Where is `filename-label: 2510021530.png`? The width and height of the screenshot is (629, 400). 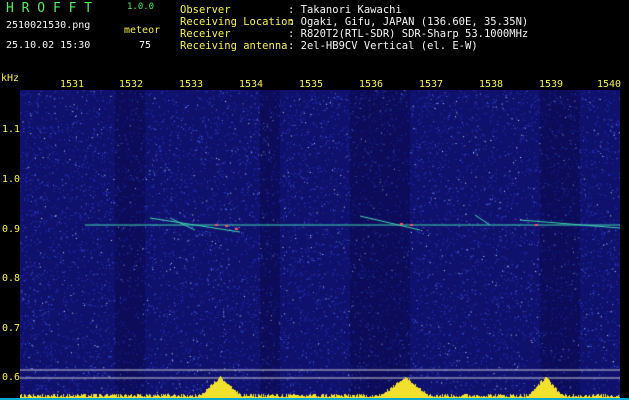 filename-label: 2510021530.png is located at coordinates (48, 25).